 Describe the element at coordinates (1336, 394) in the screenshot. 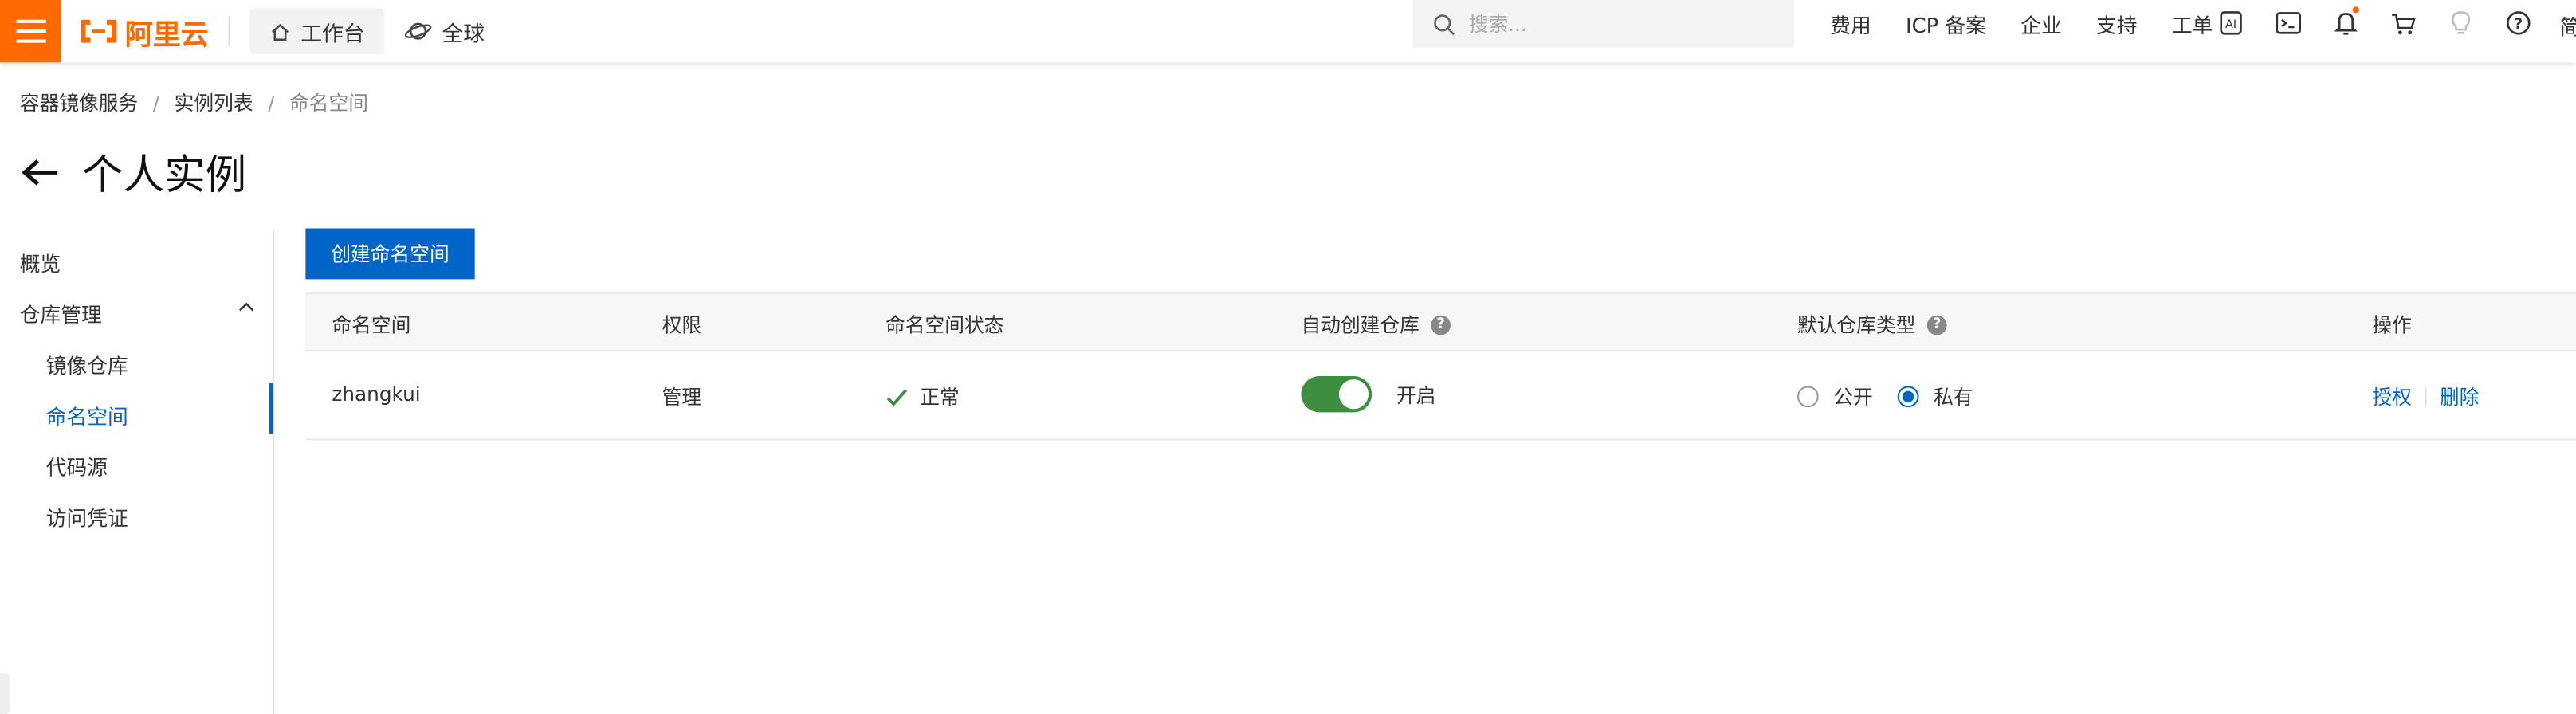

I see `auto-create-toggle` at that location.